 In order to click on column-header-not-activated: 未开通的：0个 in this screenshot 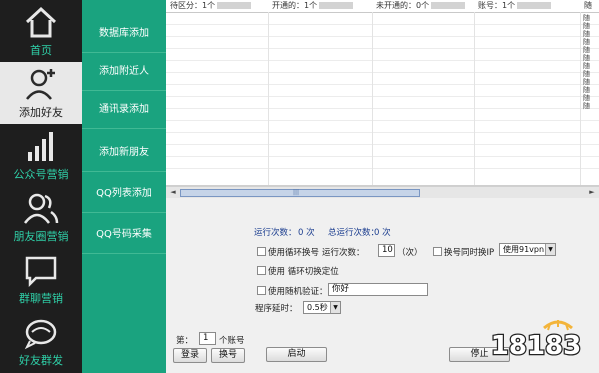, I will do `click(421, 6)`.